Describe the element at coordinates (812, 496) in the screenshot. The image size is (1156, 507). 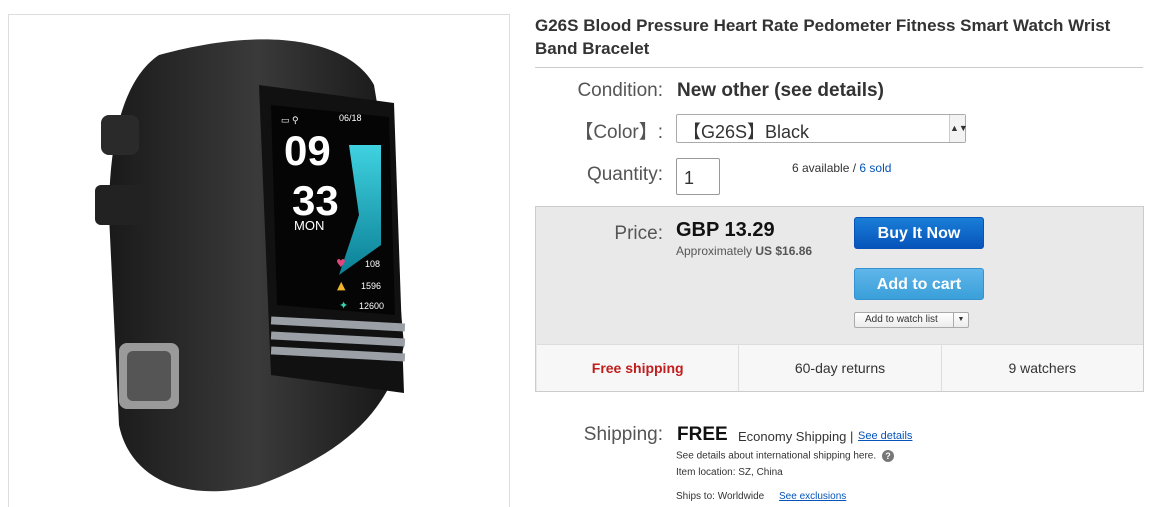
I see `see-exclusions-link: See exclusions` at that location.